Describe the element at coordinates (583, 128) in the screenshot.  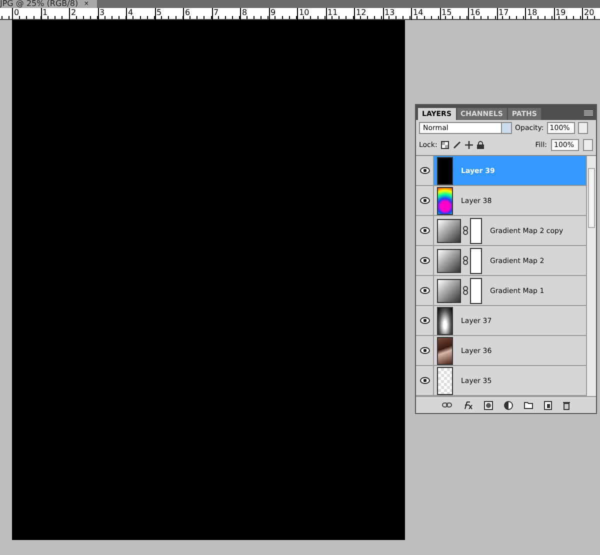
I see `opacity-stepper` at that location.